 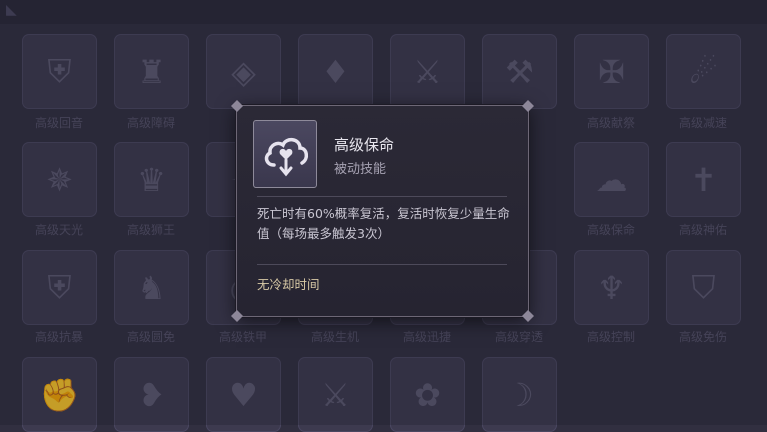 I want to click on cooldown-text: 无冷却时间, so click(x=288, y=284).